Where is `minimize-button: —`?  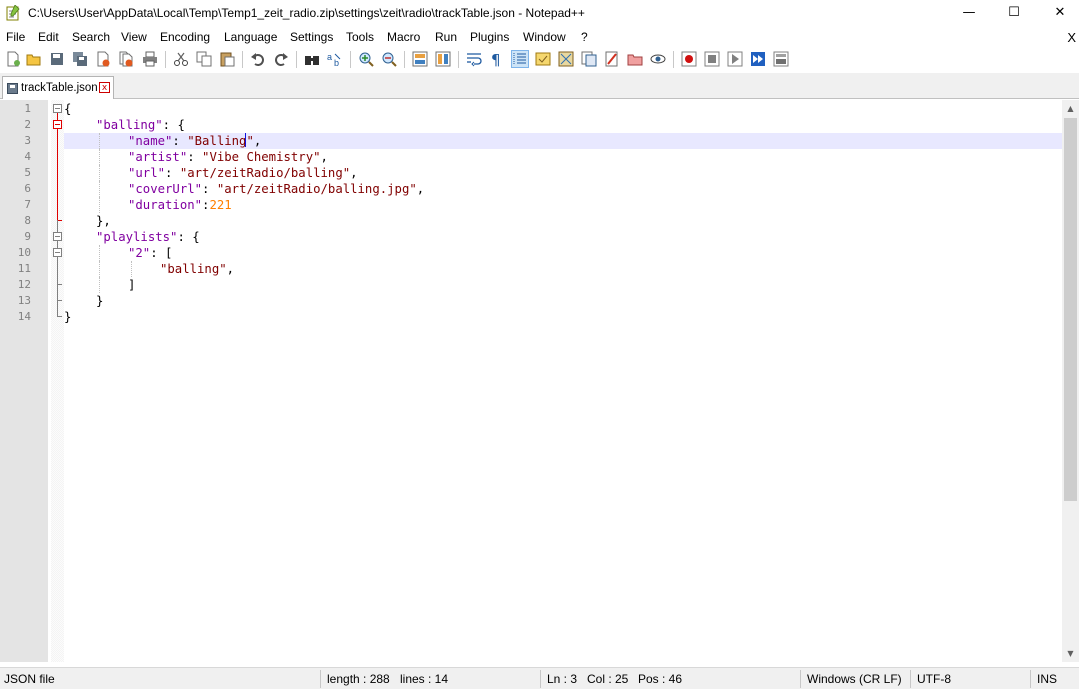
minimize-button: — is located at coordinates (969, 13).